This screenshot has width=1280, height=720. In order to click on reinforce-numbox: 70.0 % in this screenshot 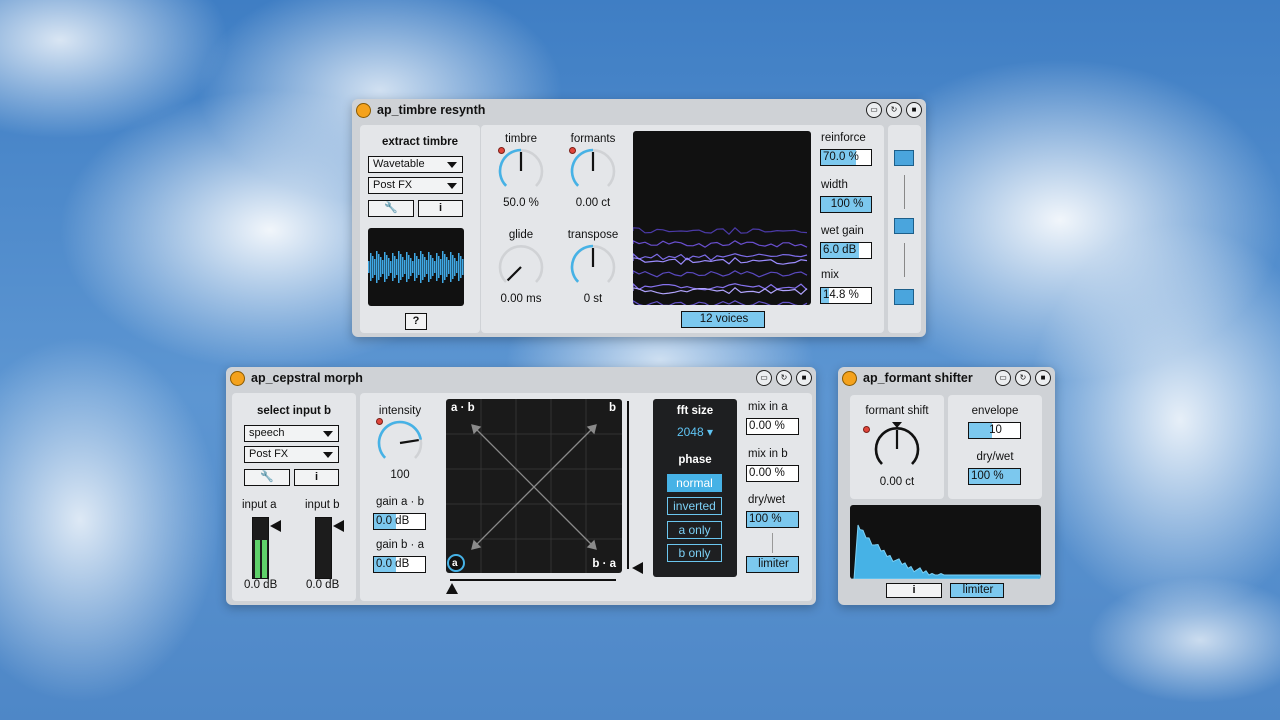, I will do `click(846, 157)`.